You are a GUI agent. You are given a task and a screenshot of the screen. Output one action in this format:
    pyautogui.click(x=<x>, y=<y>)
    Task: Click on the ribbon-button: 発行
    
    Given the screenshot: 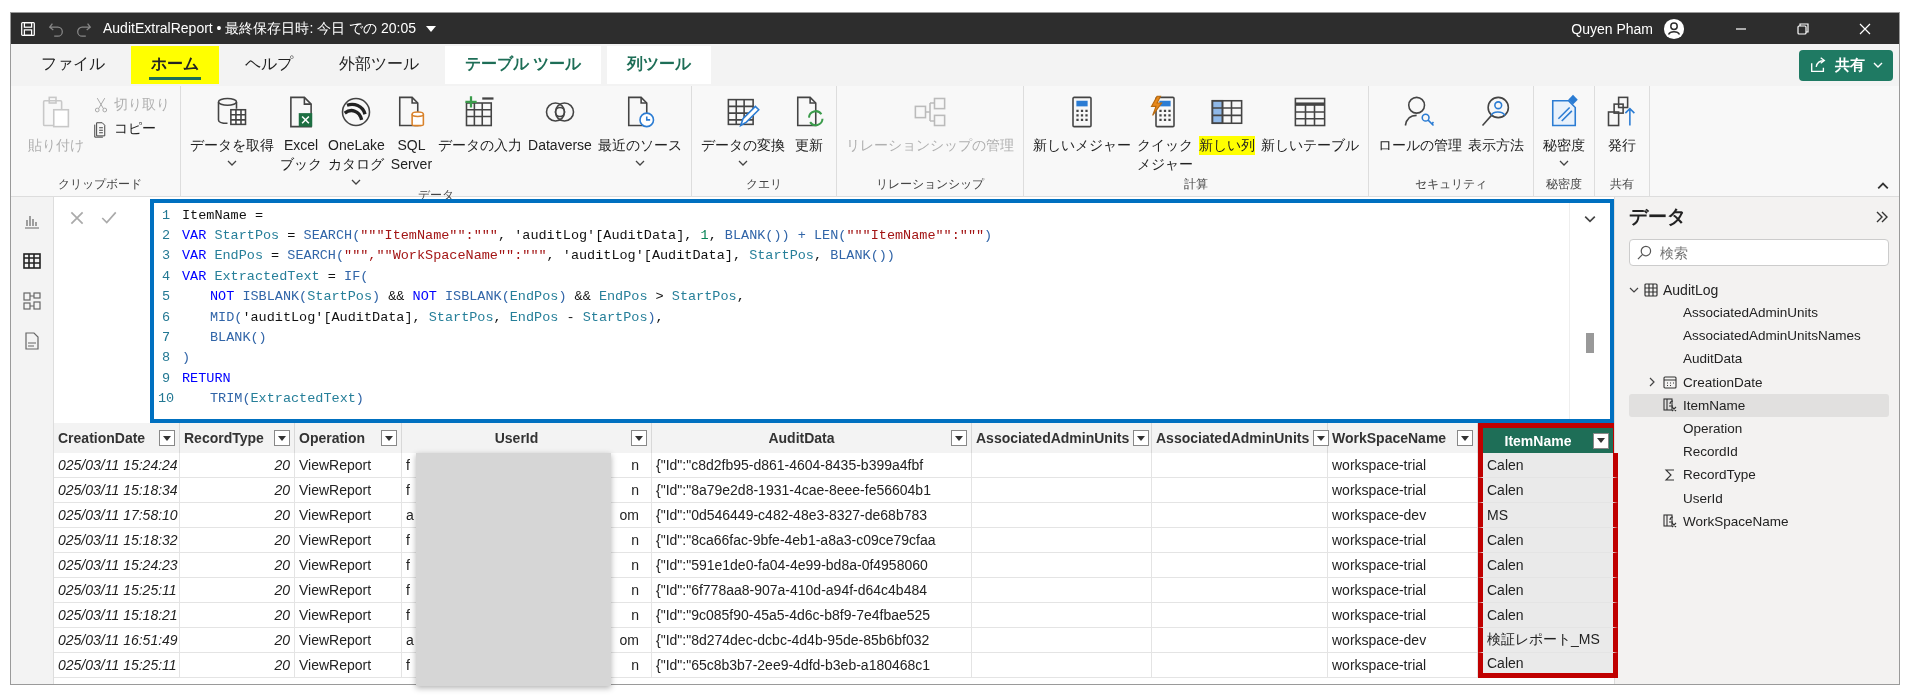 What is the action you would take?
    pyautogui.click(x=1621, y=124)
    